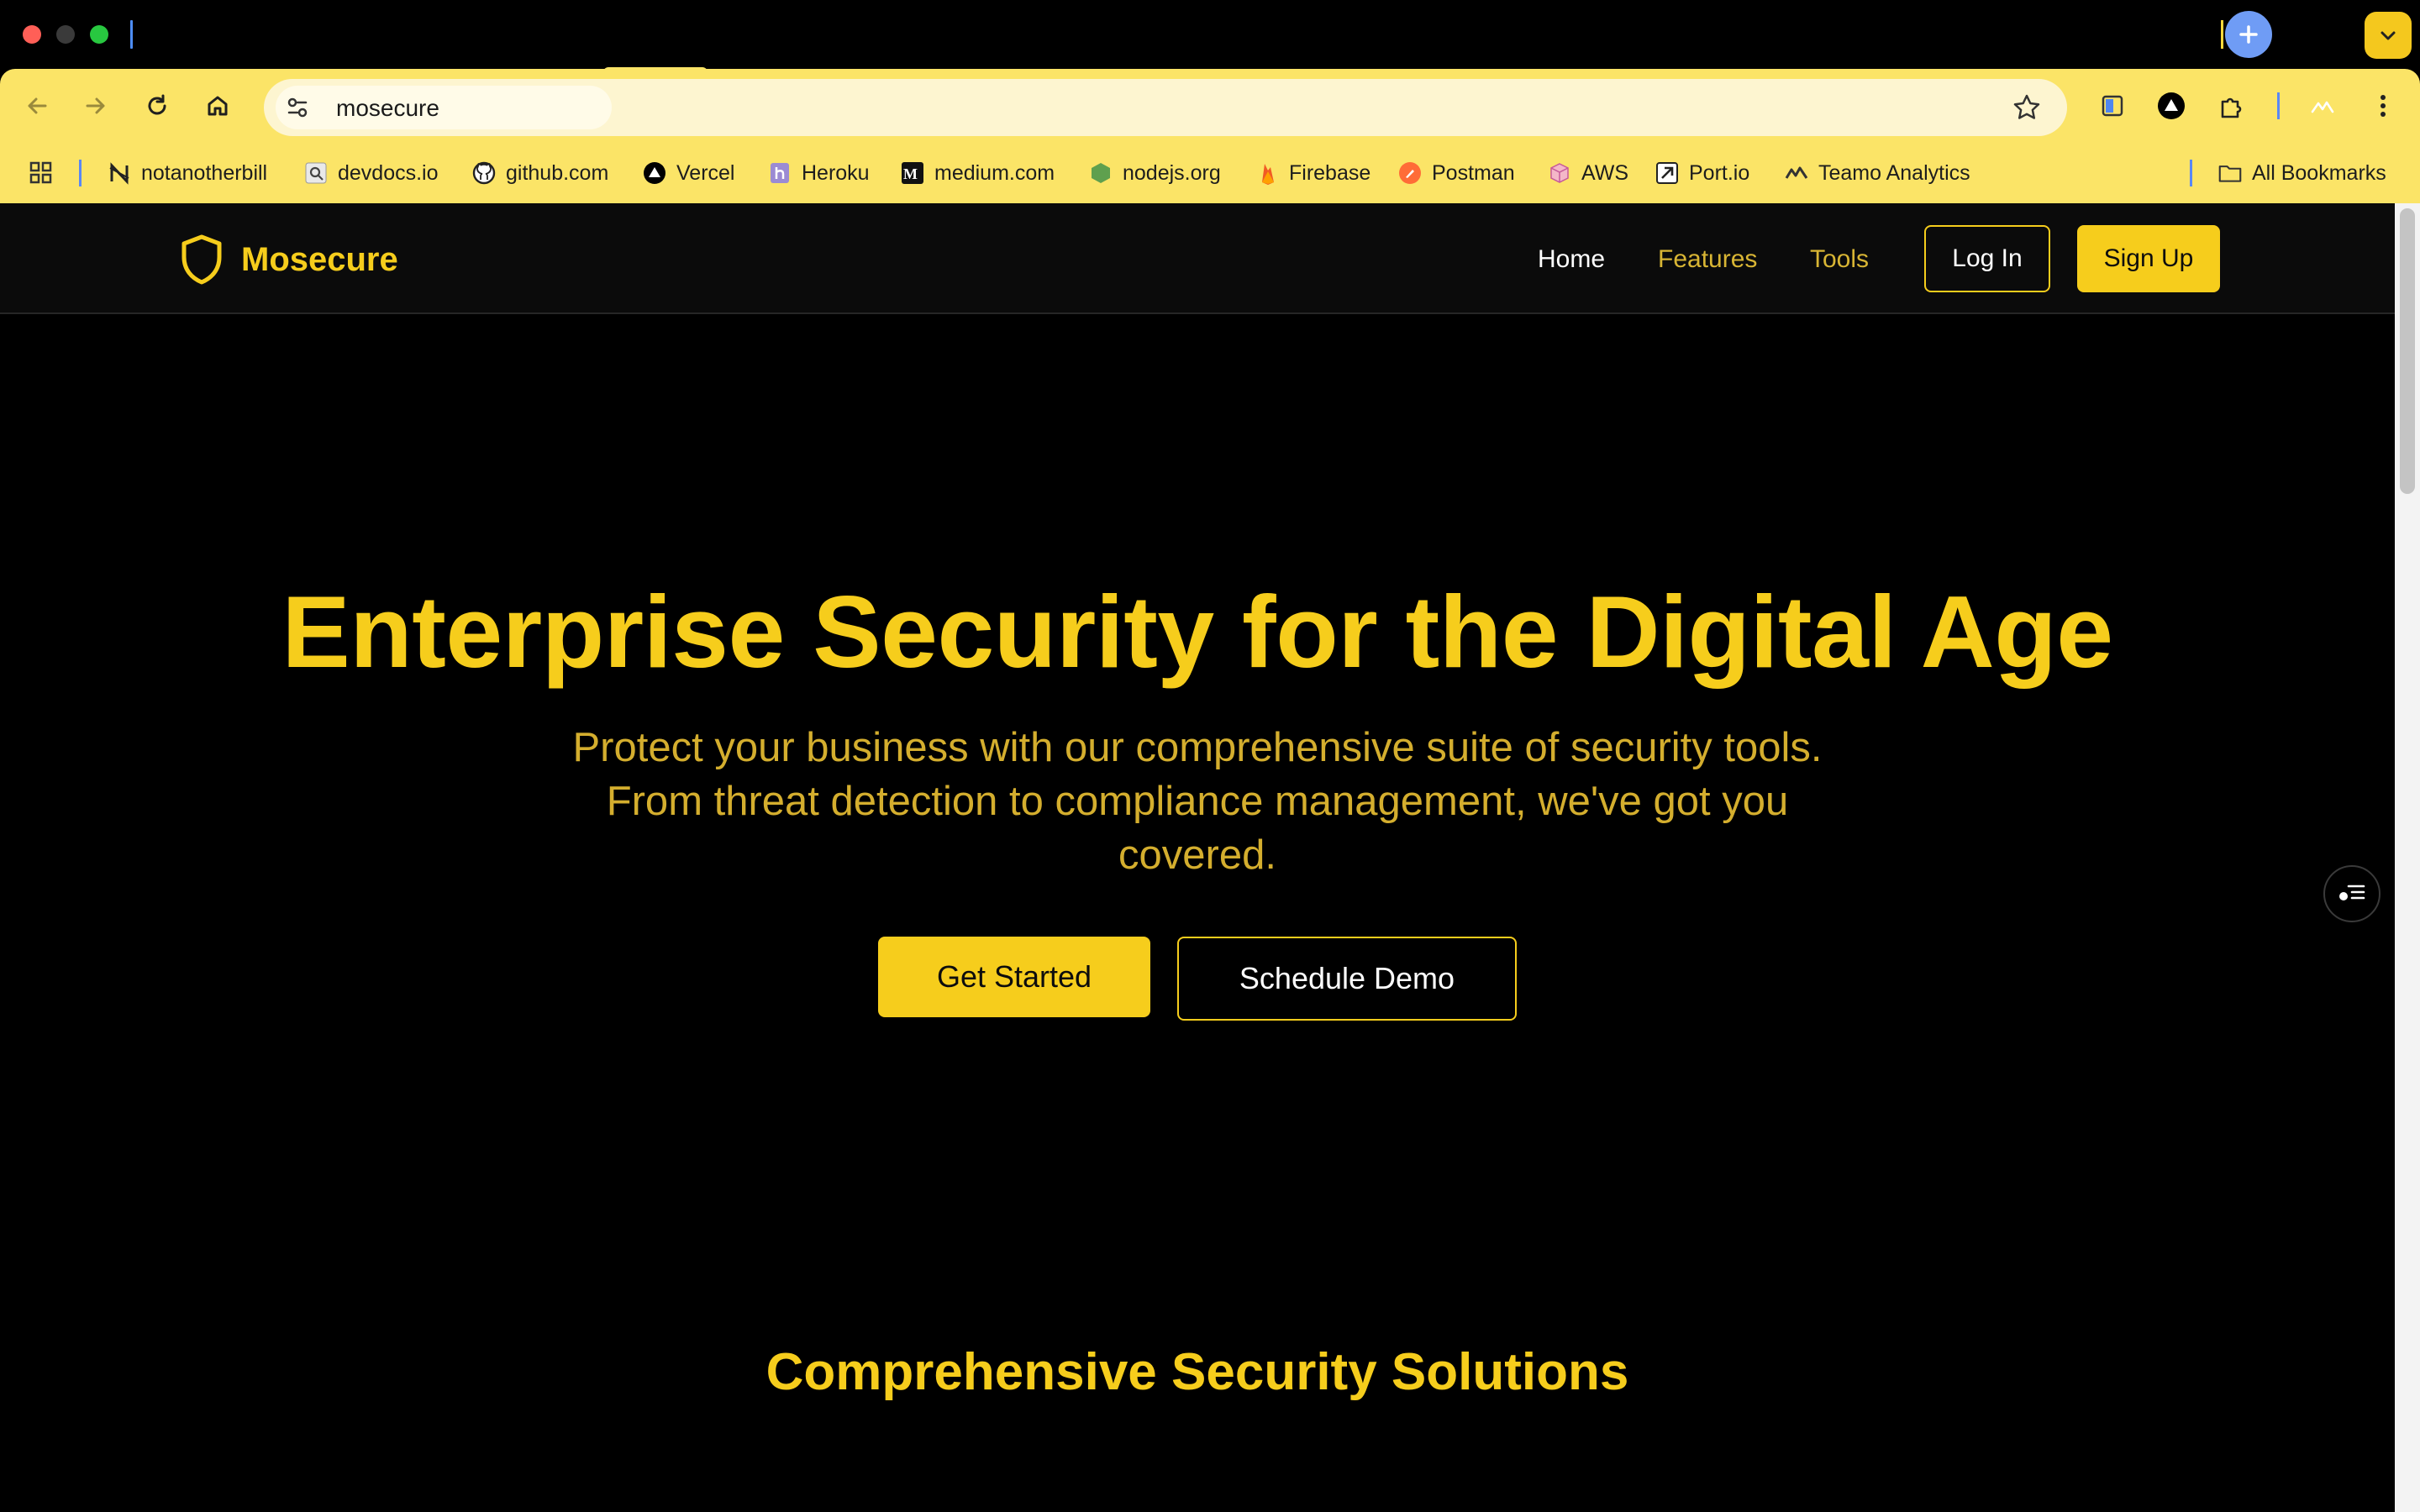 Image resolution: width=2420 pixels, height=1512 pixels. What do you see at coordinates (389, 172) in the screenshot?
I see `bookmark-label: devdocs.io` at bounding box center [389, 172].